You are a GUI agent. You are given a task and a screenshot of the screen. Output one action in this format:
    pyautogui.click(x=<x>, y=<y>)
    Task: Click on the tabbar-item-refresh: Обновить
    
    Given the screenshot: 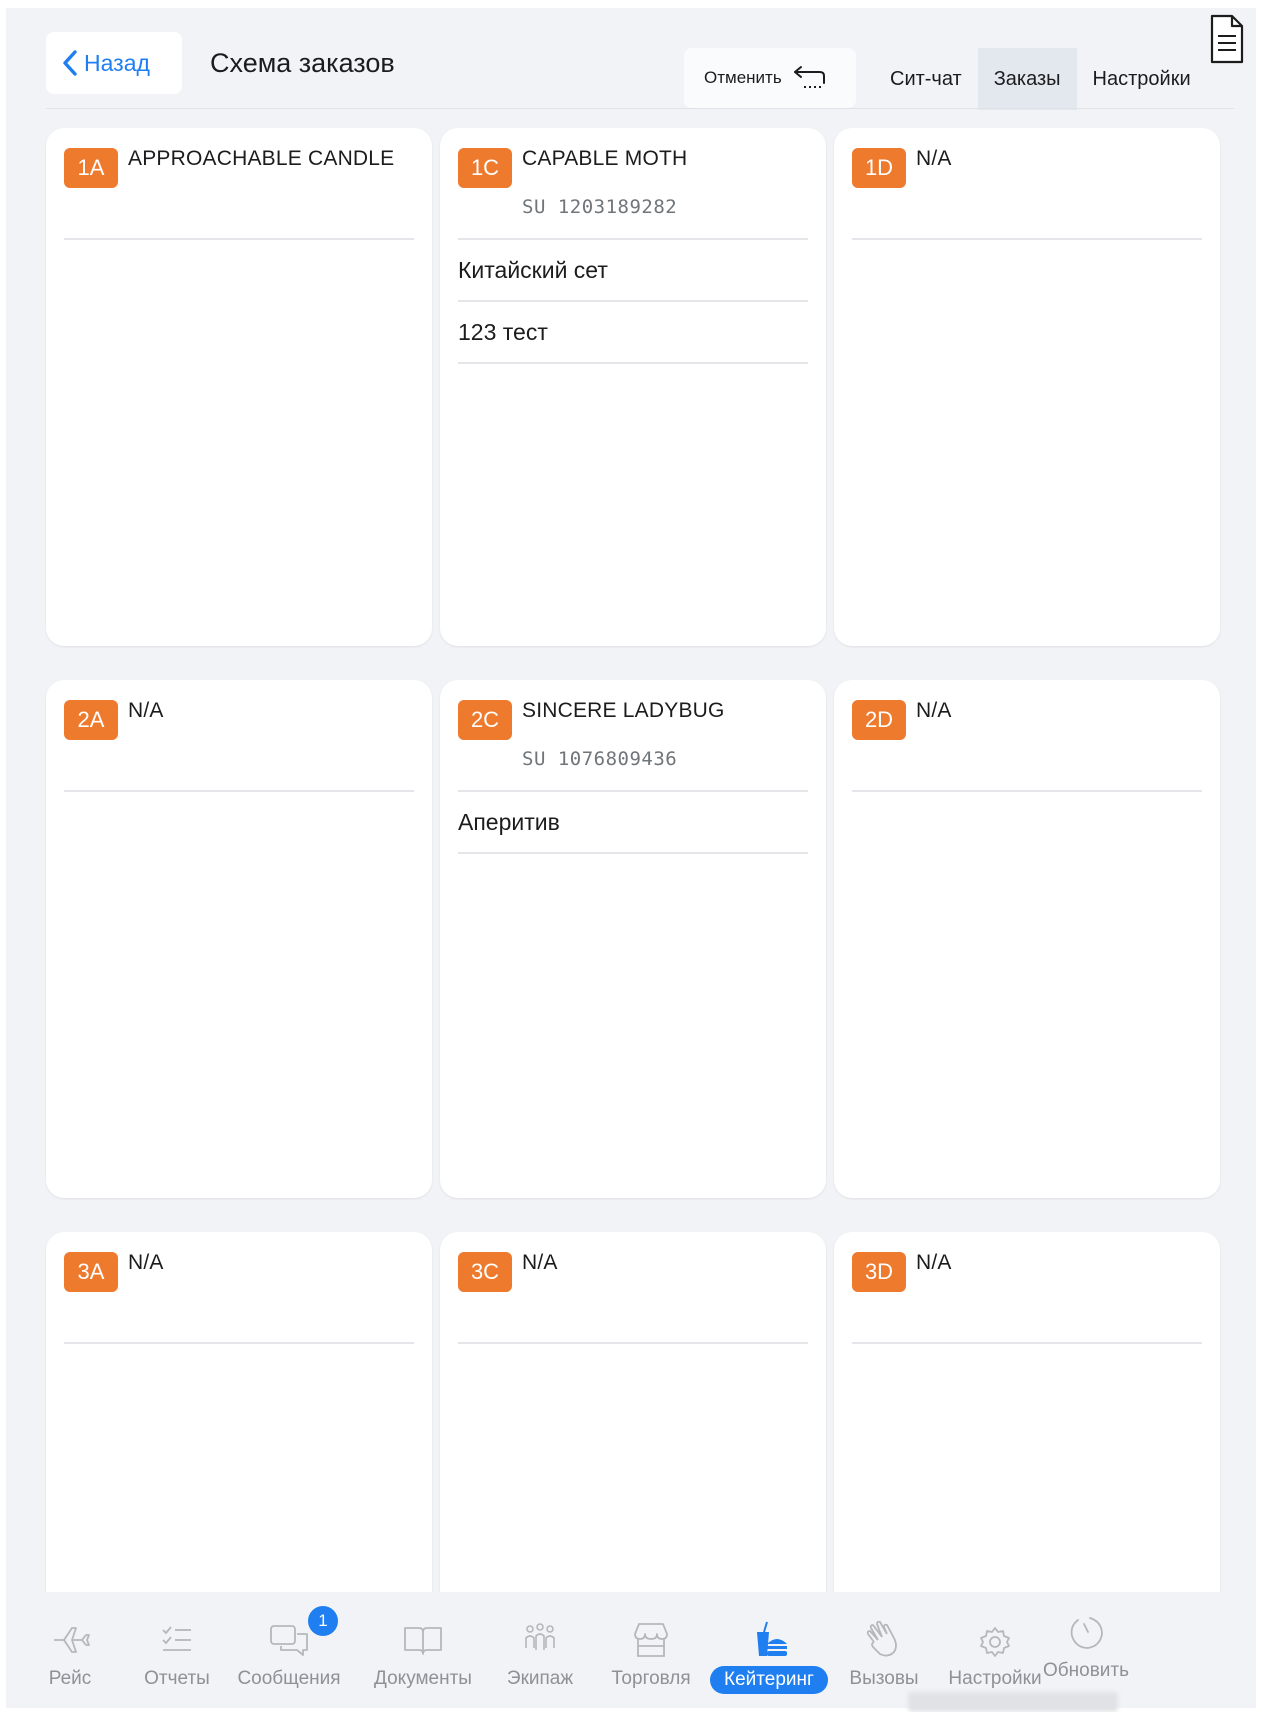 What is the action you would take?
    pyautogui.click(x=1086, y=1637)
    